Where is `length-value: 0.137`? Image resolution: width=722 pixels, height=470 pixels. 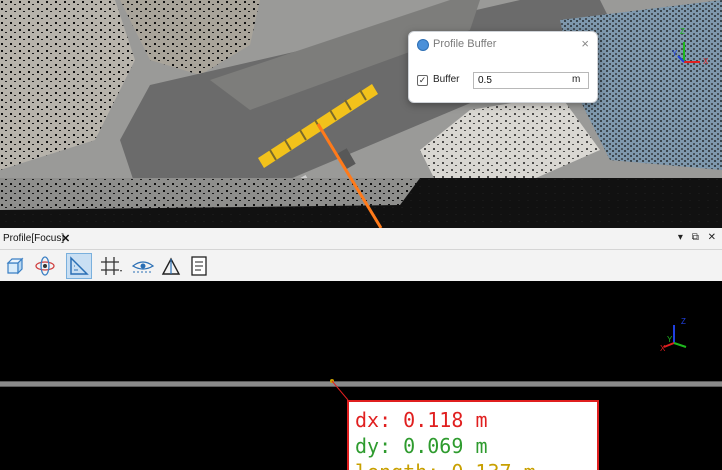
length-value: 0.137 is located at coordinates (481, 465).